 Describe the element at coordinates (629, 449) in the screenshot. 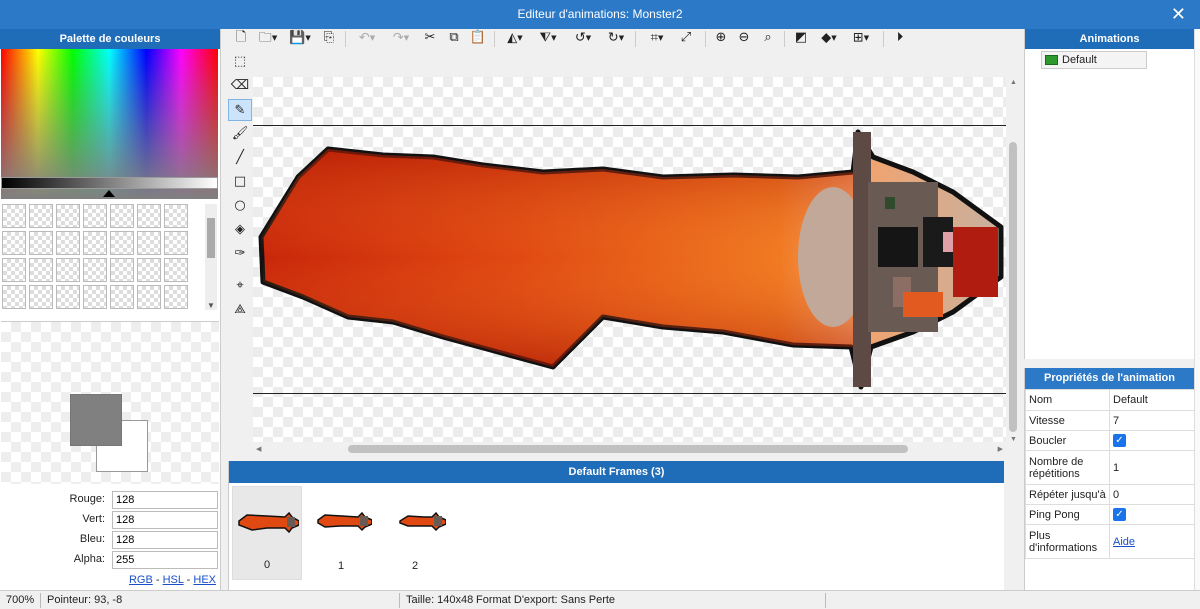

I see `canvas-horizontal-scrollbar: ◀ ▶` at that location.